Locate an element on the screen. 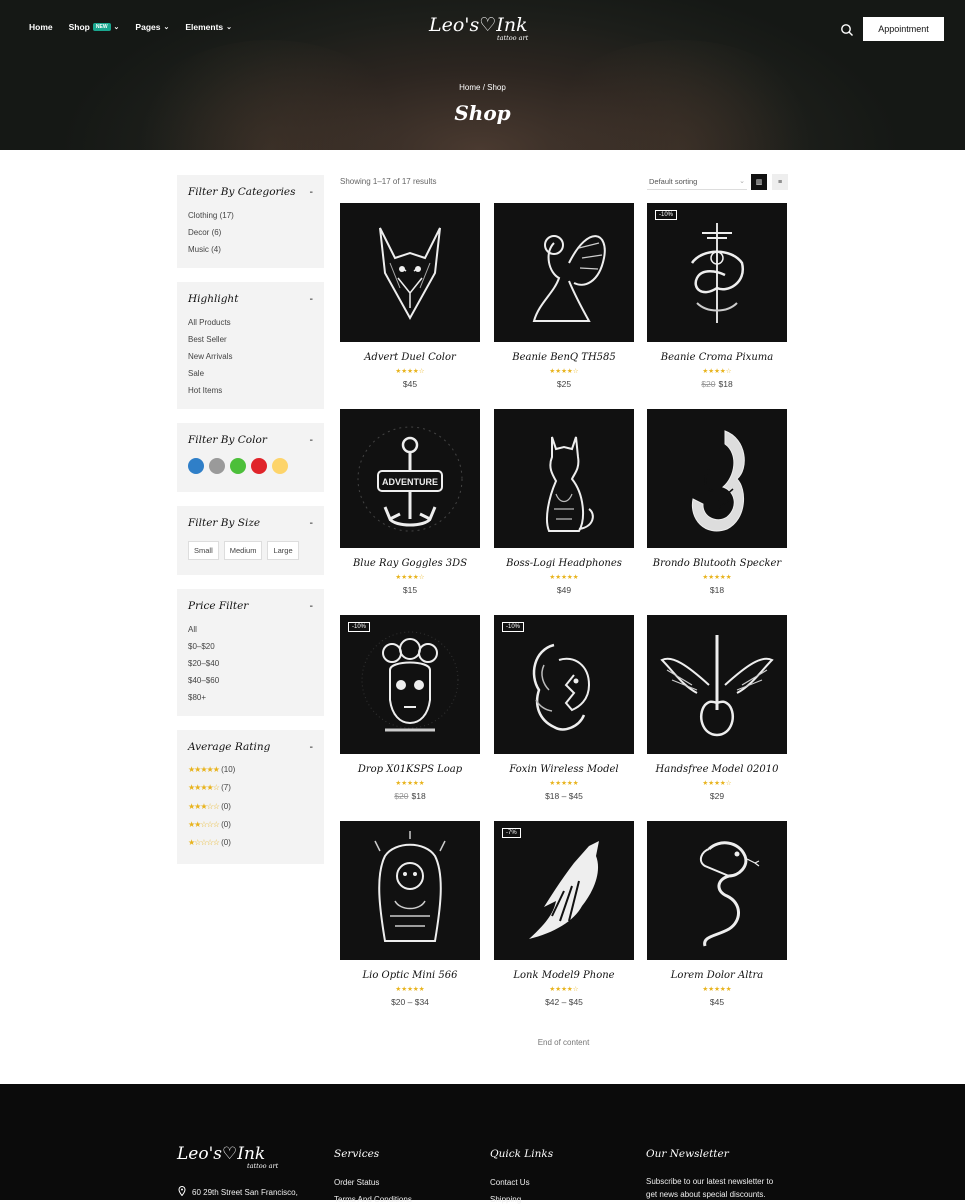  highlight-new-arrivals: New Arrivals is located at coordinates (250, 356).